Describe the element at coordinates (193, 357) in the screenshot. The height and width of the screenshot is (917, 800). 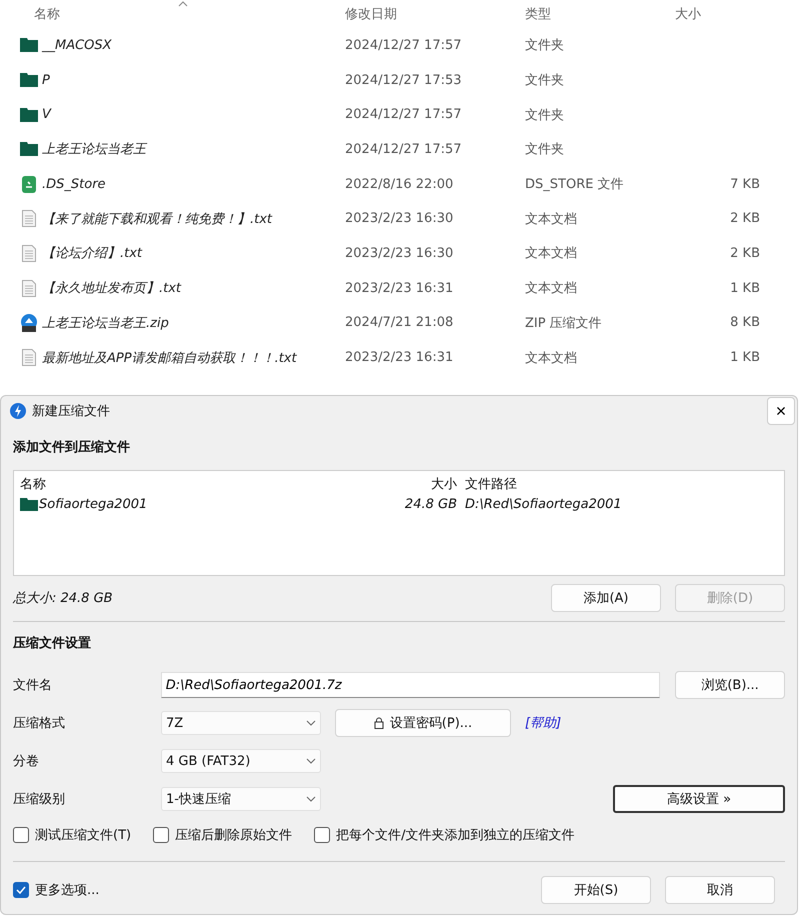
I see `file-name: 最新地址及APP请发邮箱自动获取！！！.txt` at that location.